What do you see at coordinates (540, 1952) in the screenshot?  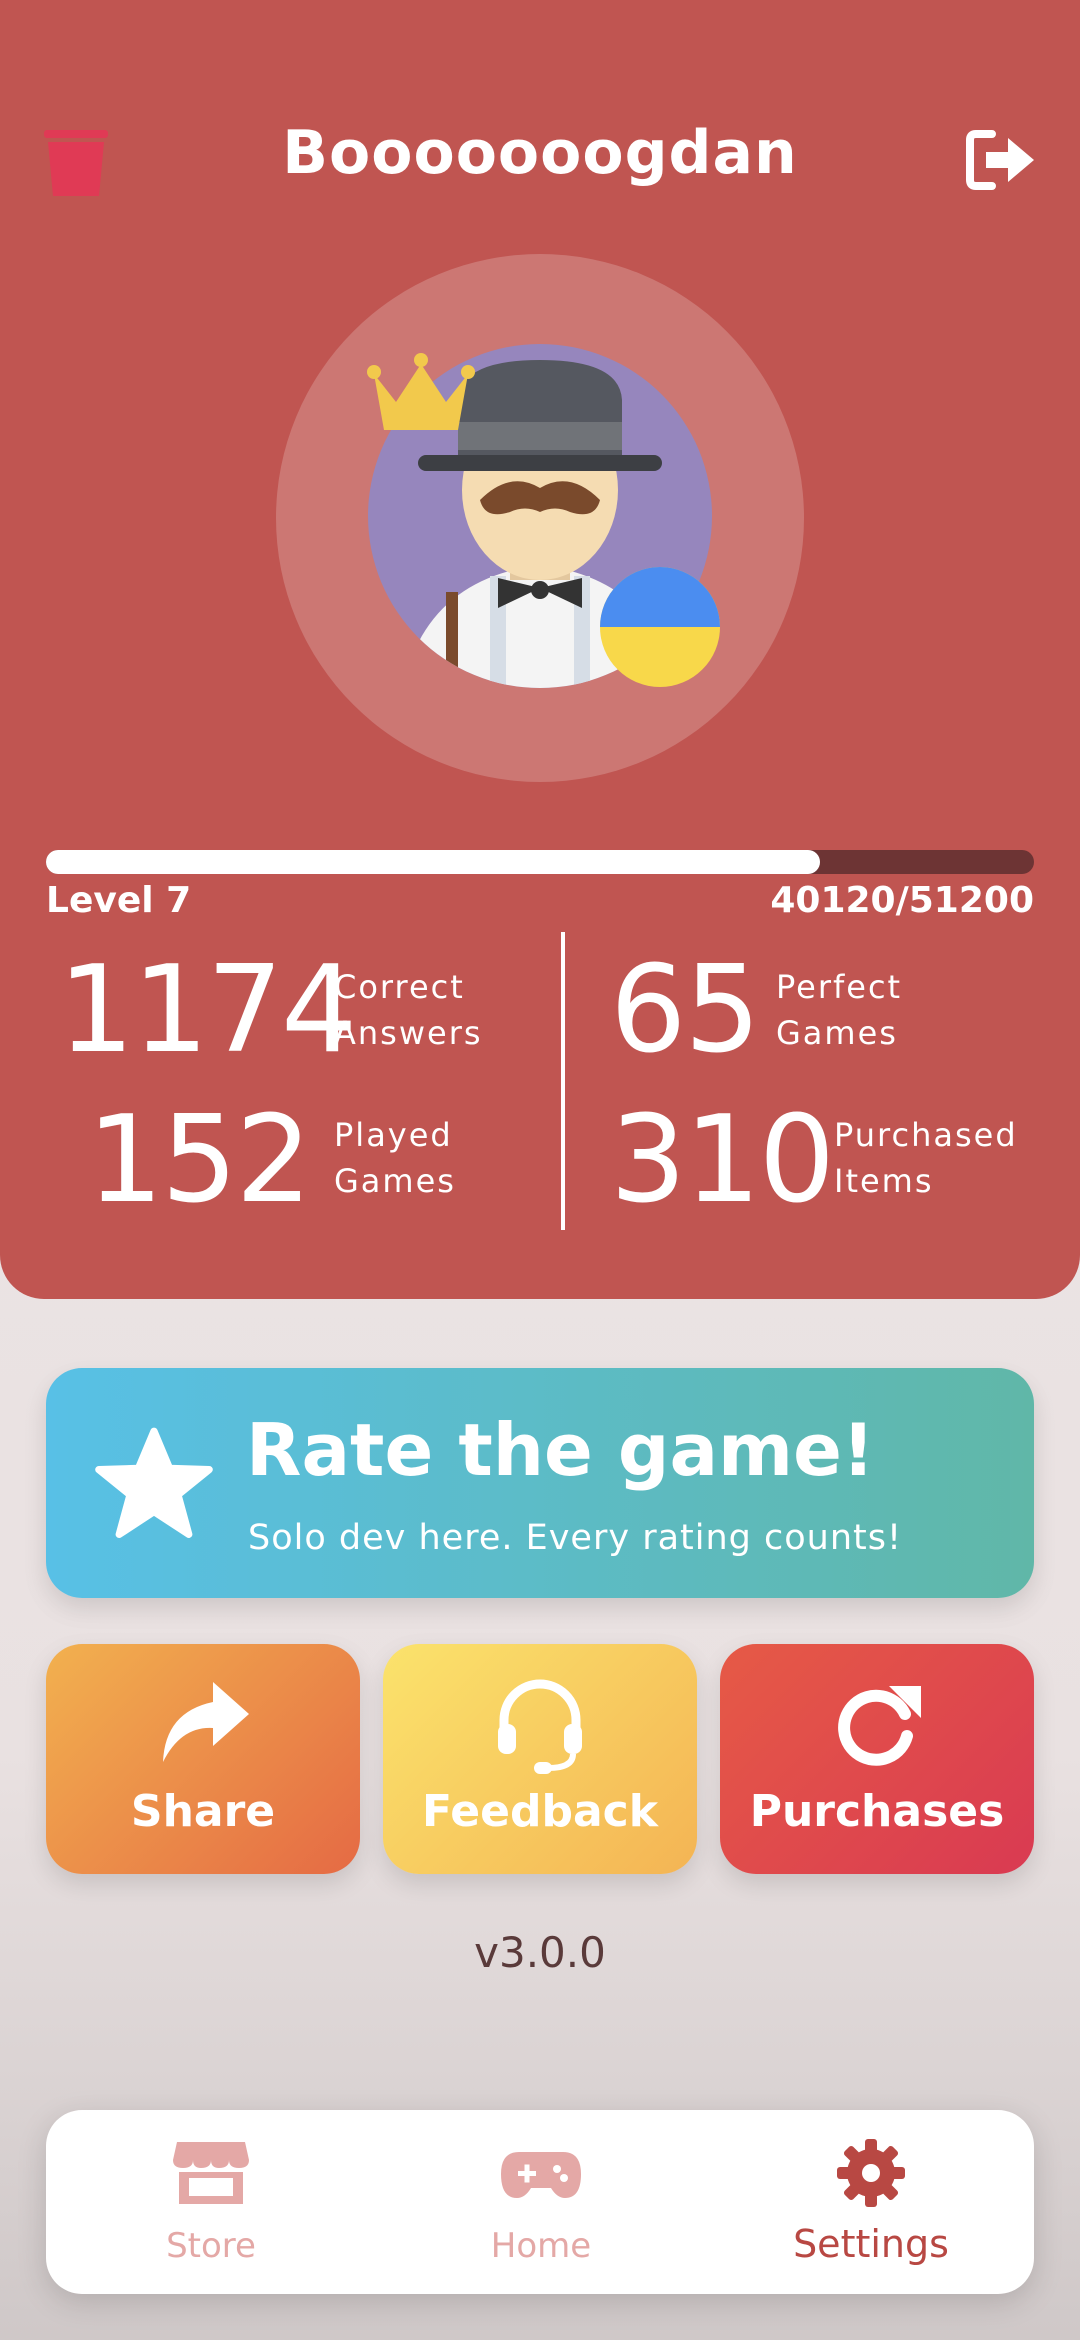 I see `app-version: v3.0.0` at bounding box center [540, 1952].